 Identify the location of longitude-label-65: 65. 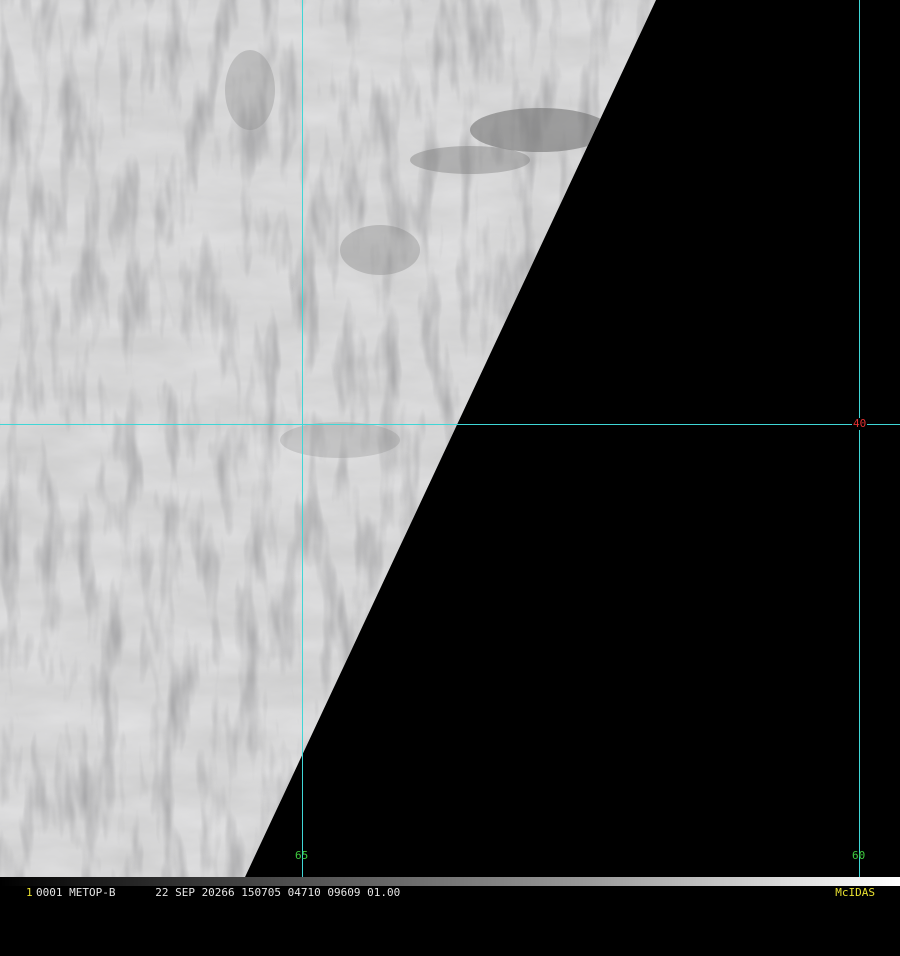
(302, 855).